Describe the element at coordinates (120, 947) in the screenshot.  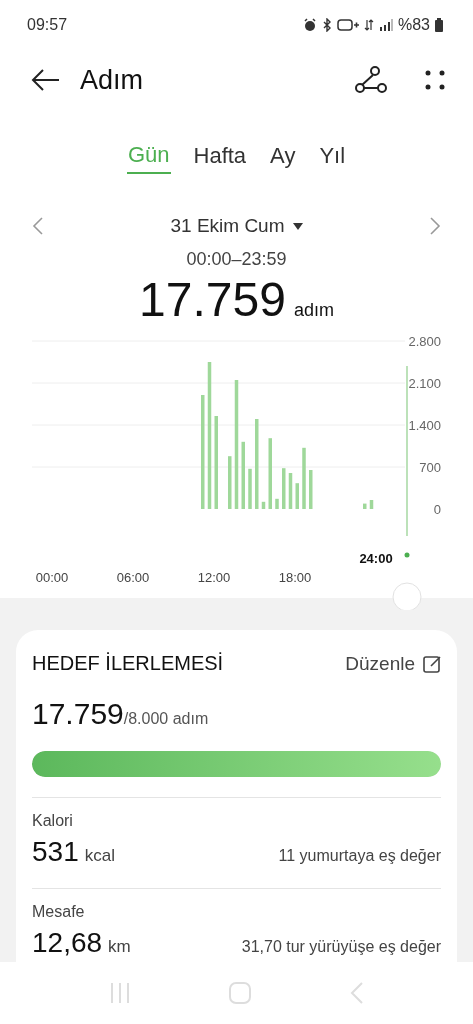
I see `stat-unit: km` at that location.